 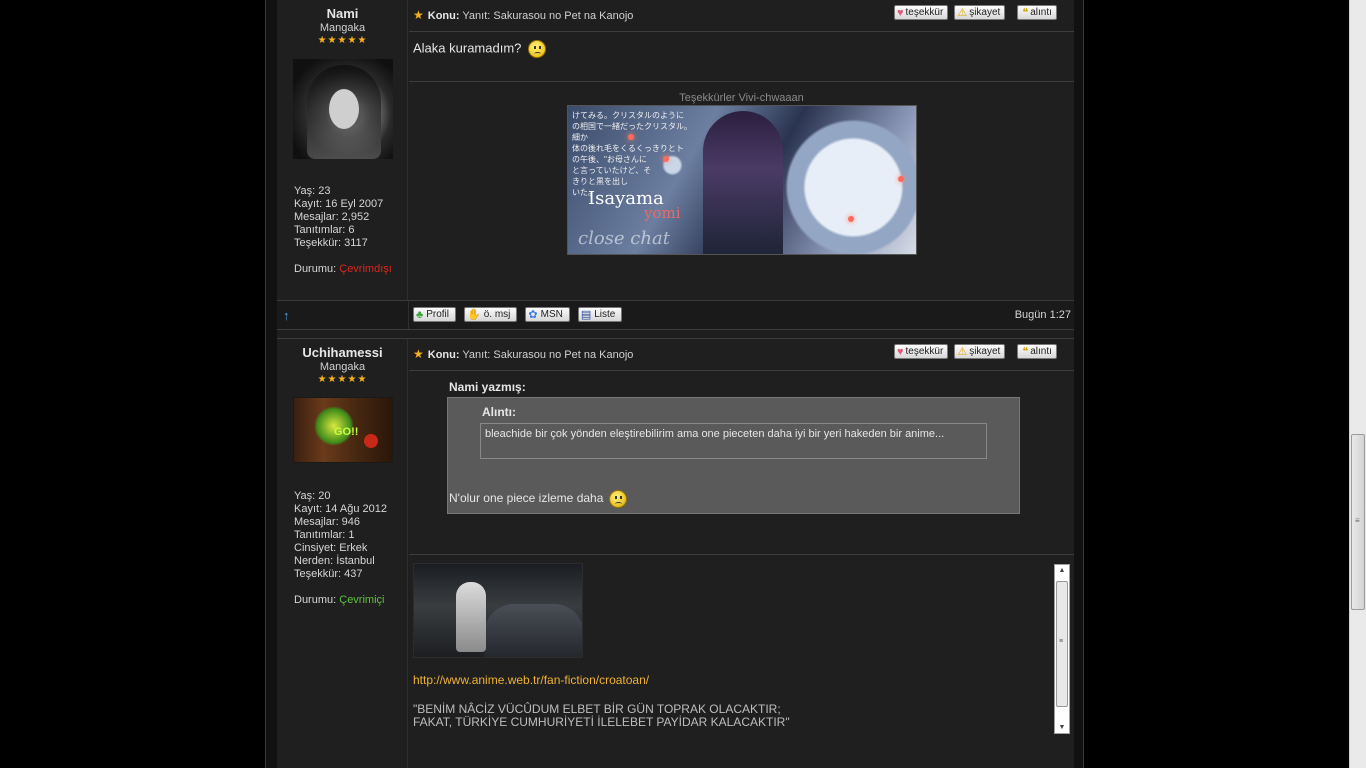 I want to click on post1-date: Bugün 1:27, so click(x=1042, y=315).